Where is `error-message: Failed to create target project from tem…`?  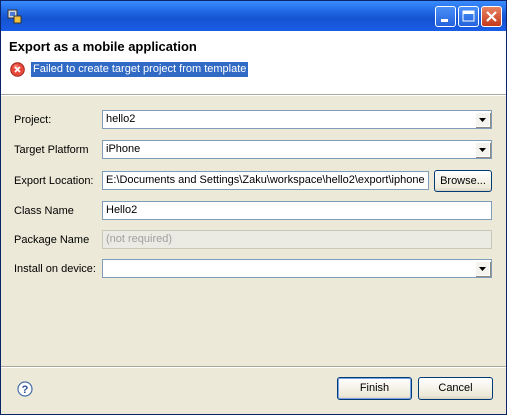
error-message: Failed to create target project from tem… is located at coordinates (140, 69).